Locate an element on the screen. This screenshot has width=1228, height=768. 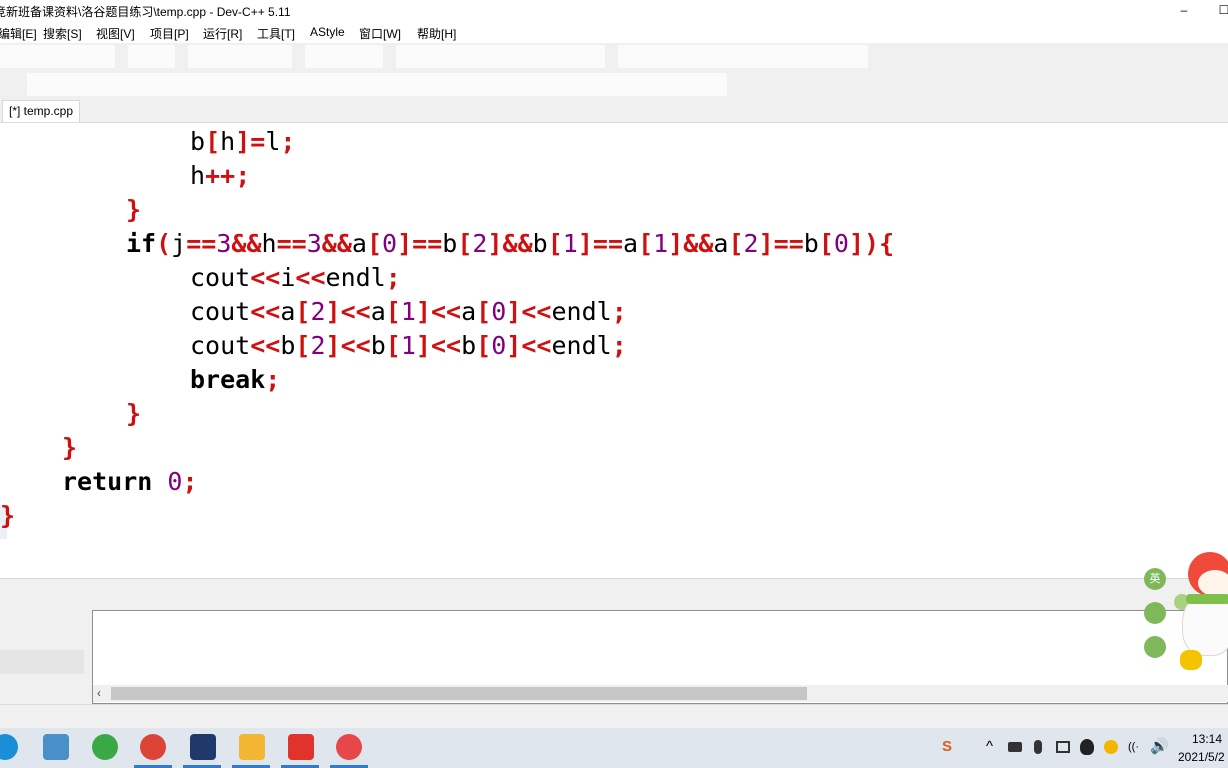
tab-temp-cpp: [*] temp.cpp is located at coordinates (41, 111).